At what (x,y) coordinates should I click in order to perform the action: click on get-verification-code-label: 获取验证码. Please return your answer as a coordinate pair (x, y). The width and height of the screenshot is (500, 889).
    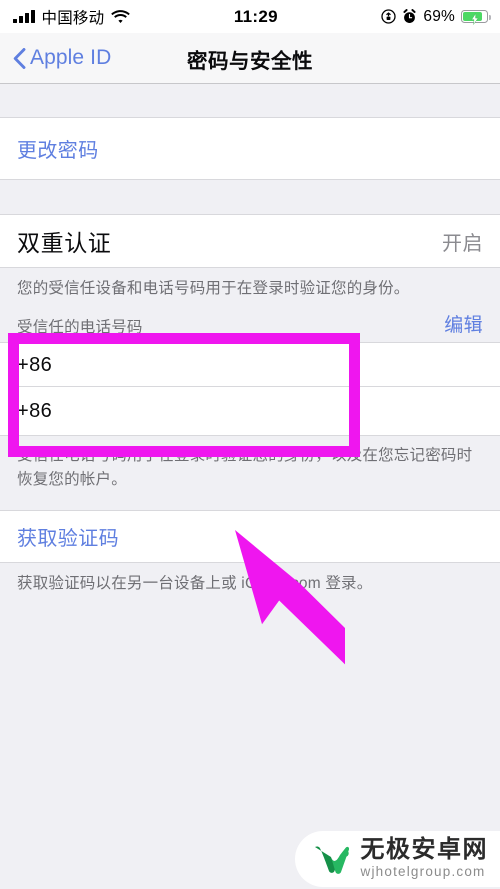
    Looking at the image, I should click on (68, 538).